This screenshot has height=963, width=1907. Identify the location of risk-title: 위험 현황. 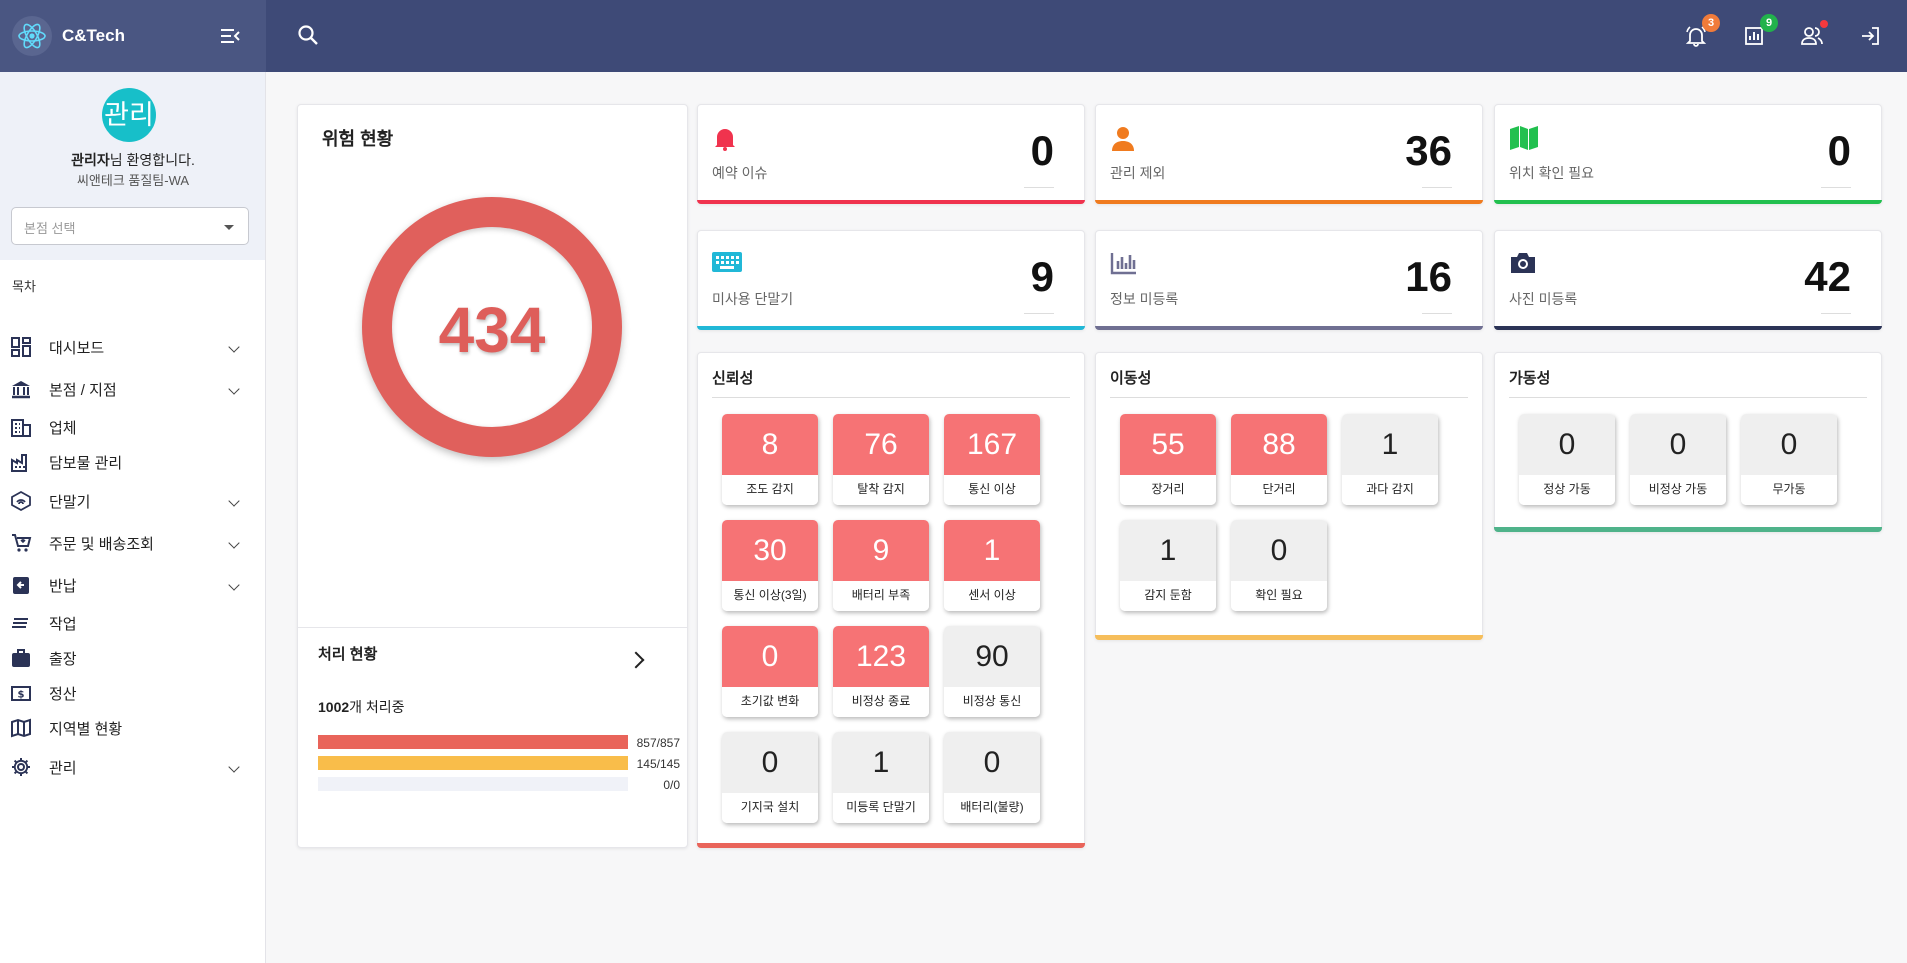
(358, 139).